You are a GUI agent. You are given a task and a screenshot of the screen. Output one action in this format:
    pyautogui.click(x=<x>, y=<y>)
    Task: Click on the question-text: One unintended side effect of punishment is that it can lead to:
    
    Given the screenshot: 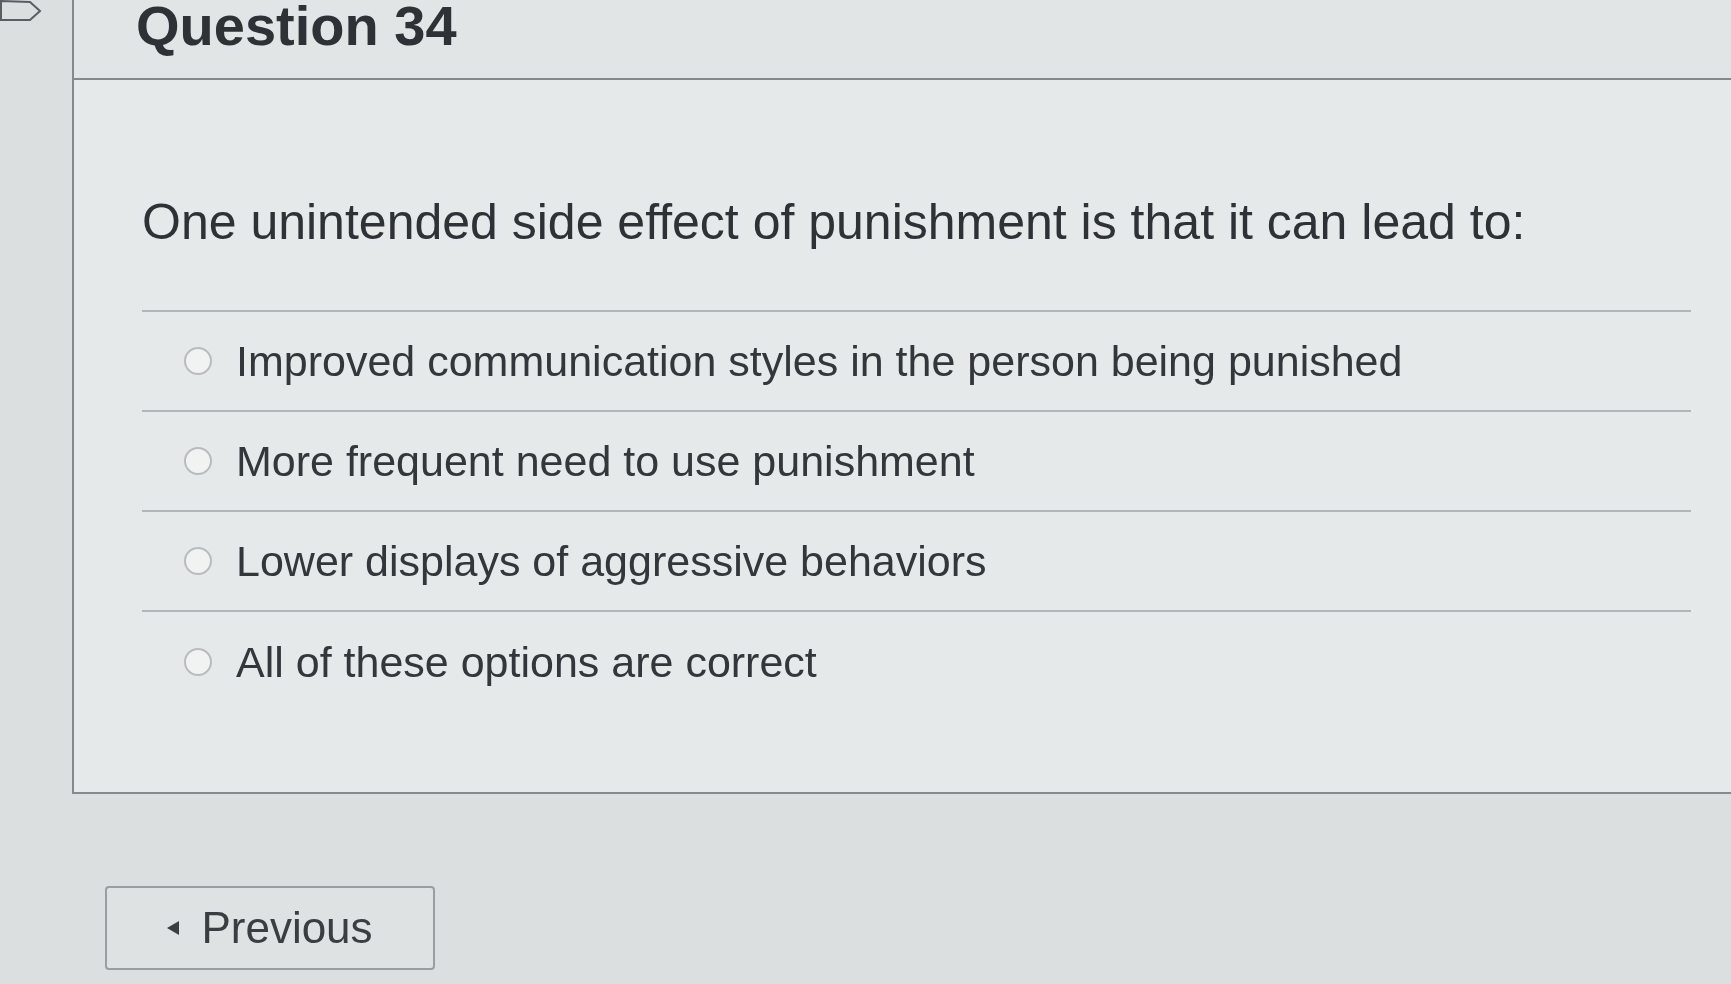 What is the action you would take?
    pyautogui.click(x=834, y=222)
    